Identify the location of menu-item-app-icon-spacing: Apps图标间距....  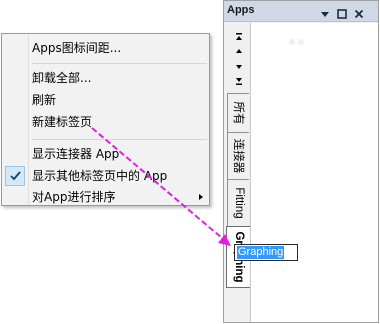
(105, 48).